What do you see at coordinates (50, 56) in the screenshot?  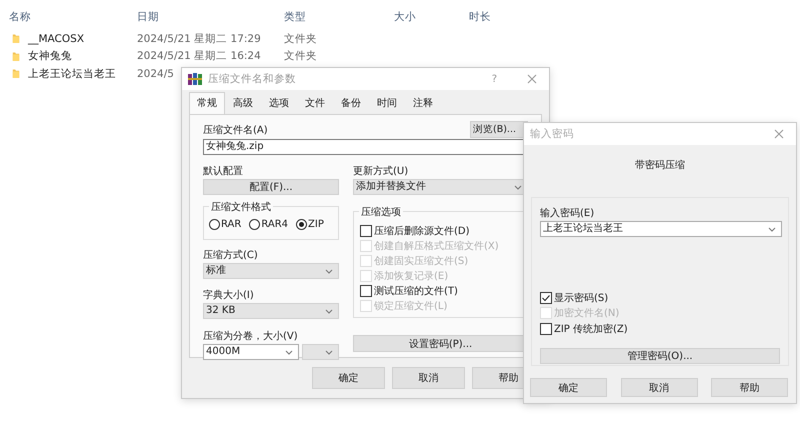 I see `file-name: 女神兔兔` at bounding box center [50, 56].